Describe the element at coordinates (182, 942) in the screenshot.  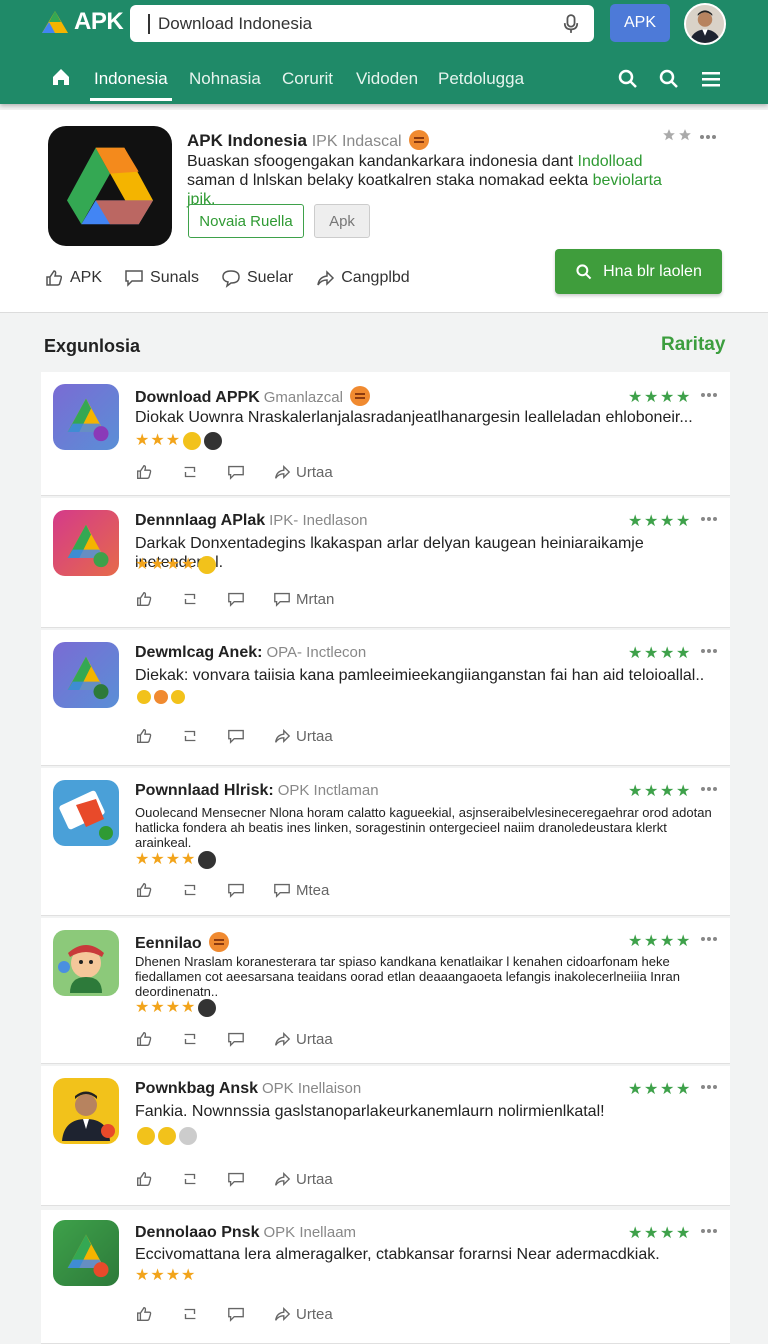
I see `item-title: Eennilao` at that location.